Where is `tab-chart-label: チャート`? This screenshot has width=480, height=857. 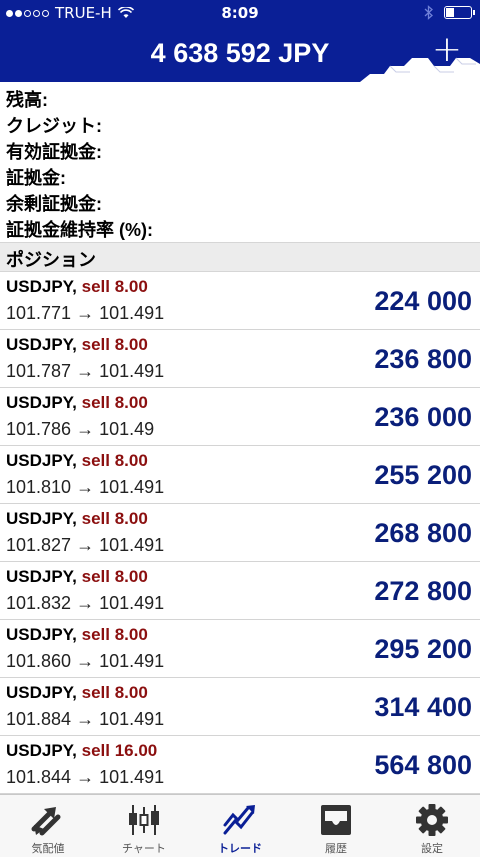
tab-chart-label: チャート is located at coordinates (144, 848).